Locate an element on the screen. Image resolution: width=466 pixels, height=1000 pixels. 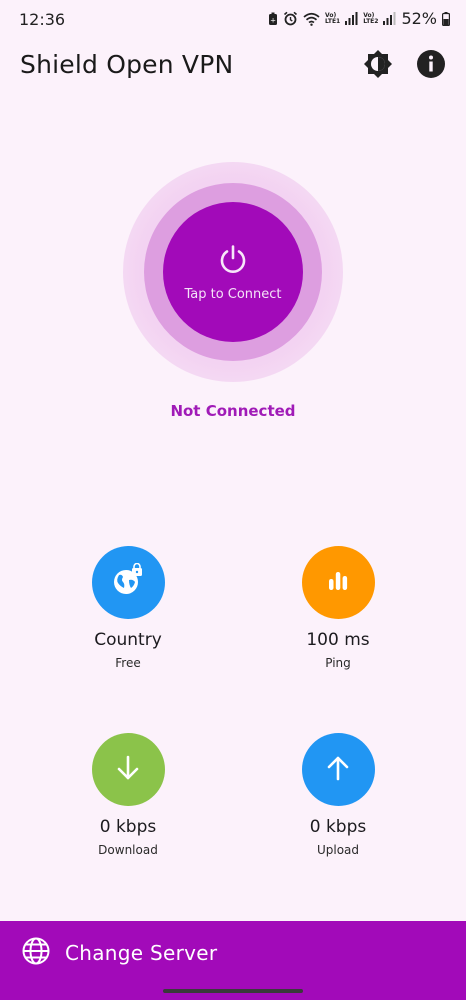
arrow-down-icon is located at coordinates (128, 770).